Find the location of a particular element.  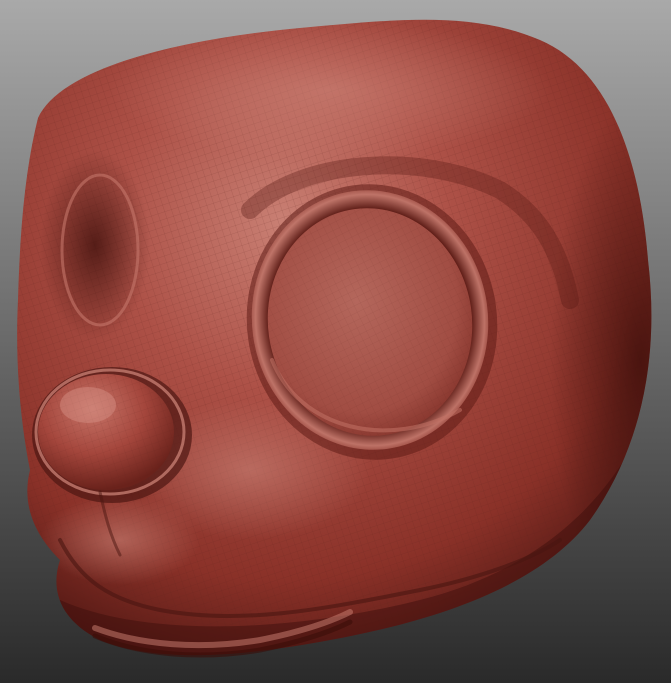

nose is located at coordinates (112, 435).